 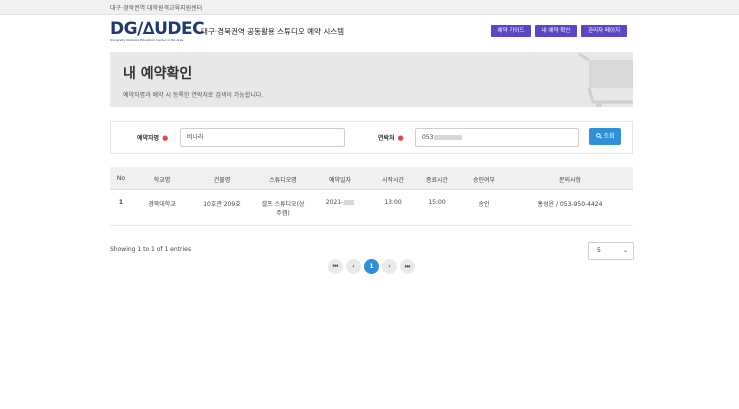 I want to click on cell-no: 1, so click(x=121, y=202).